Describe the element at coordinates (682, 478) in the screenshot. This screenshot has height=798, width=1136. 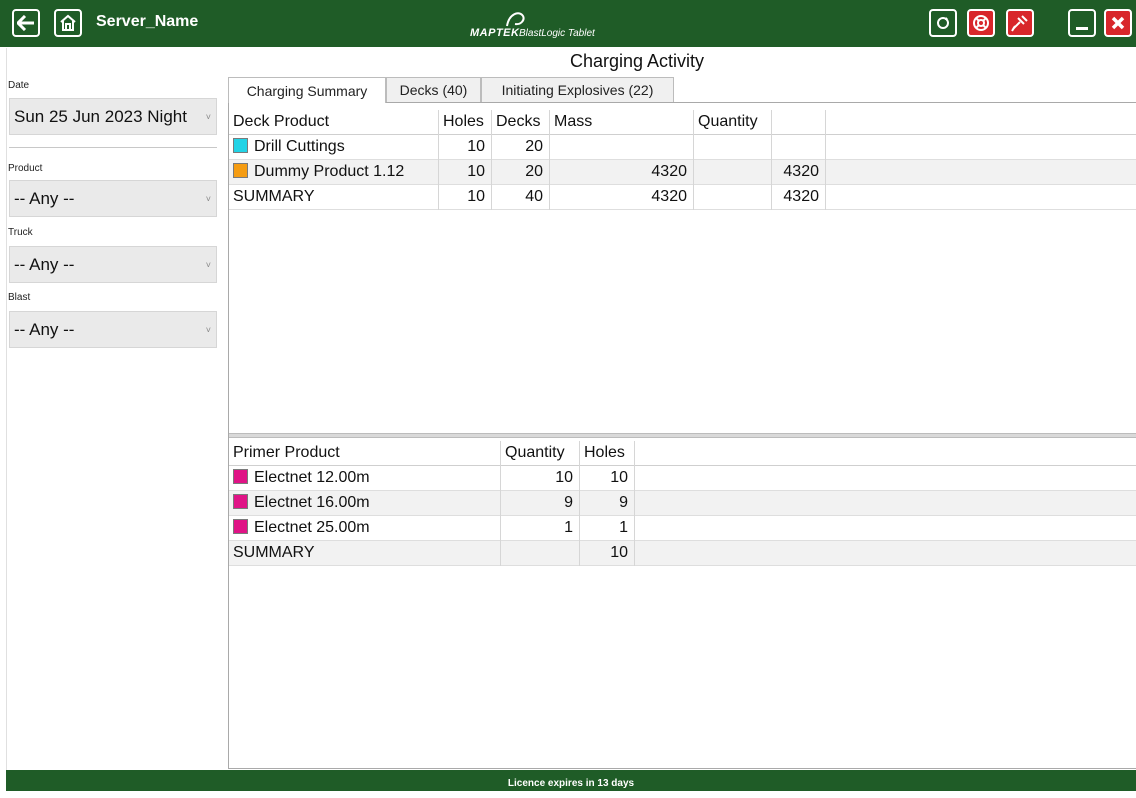
I see `table-row: Electnet 12.00m 10 10` at that location.